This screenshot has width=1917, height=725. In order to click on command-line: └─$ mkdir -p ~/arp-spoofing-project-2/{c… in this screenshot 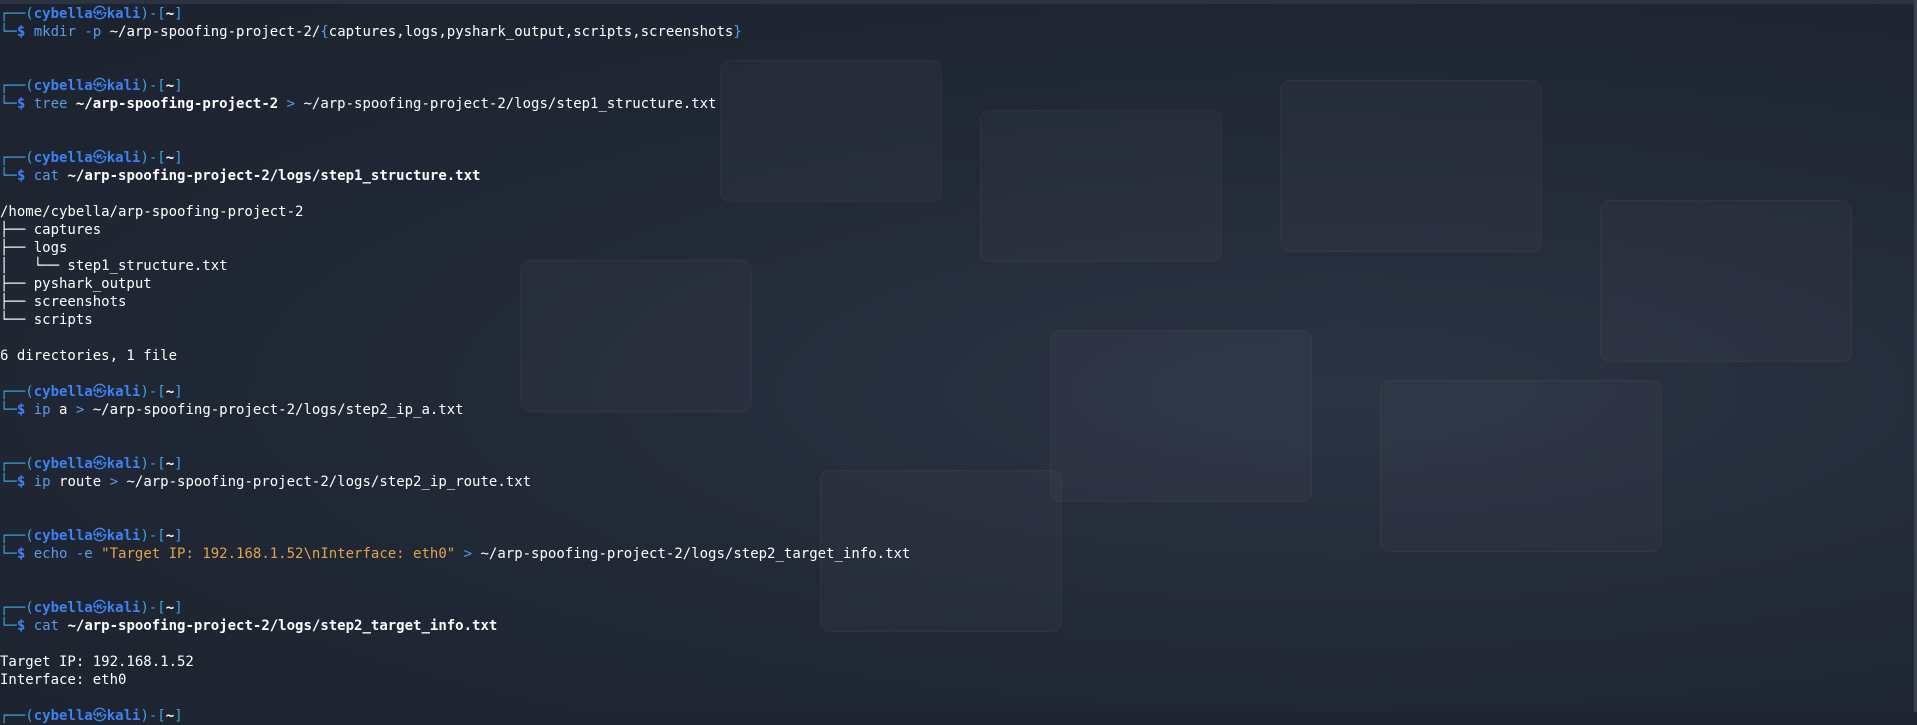, I will do `click(954, 32)`.